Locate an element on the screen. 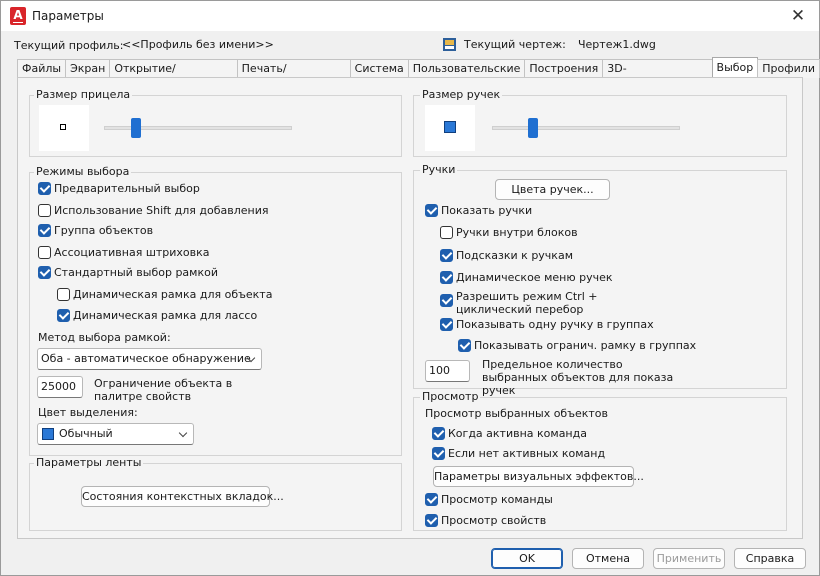 This screenshot has width=820, height=576. implied-windowing-checkbox is located at coordinates (44, 272).